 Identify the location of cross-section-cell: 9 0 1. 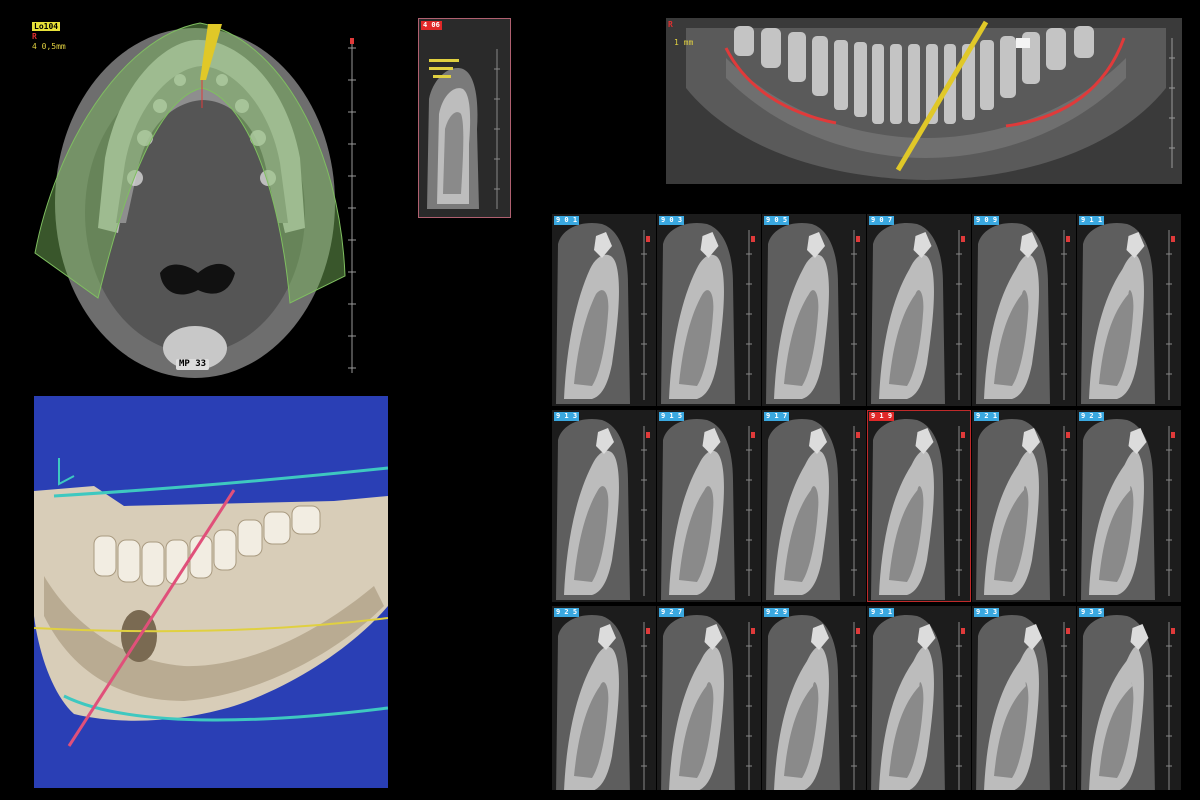
(604, 310).